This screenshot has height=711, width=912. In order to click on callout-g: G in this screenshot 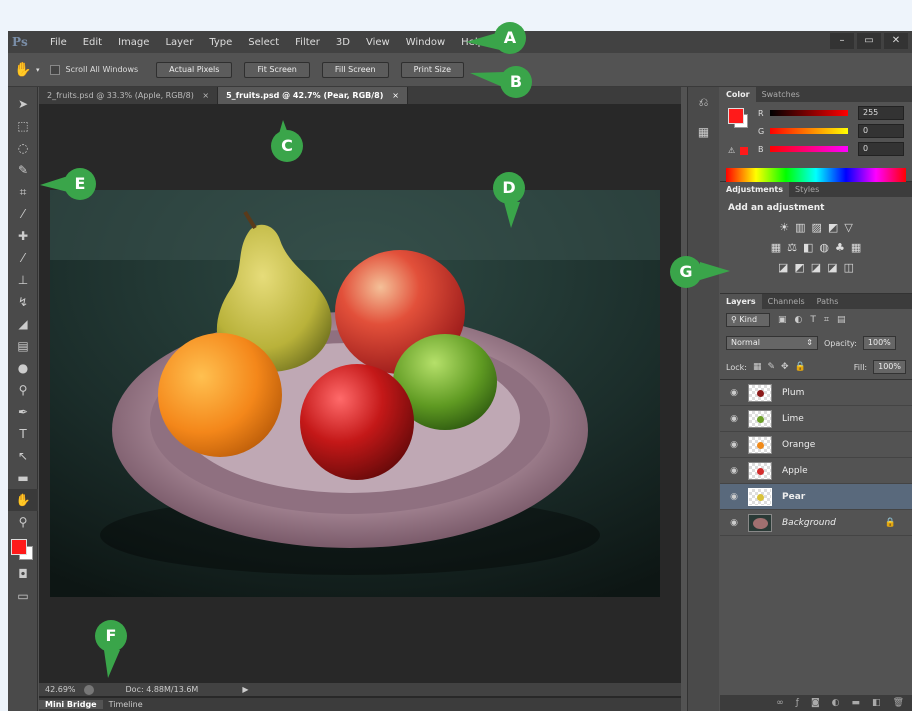, I will do `click(686, 272)`.